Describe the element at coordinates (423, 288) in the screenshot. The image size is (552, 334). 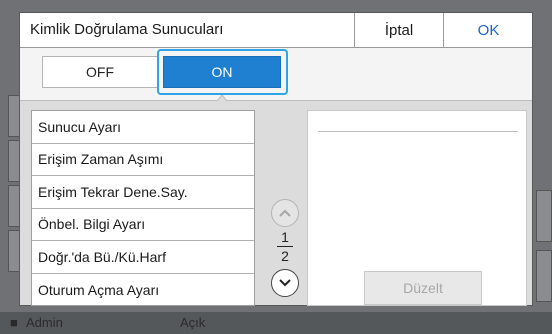
I see `edit-button: Düzelt` at that location.